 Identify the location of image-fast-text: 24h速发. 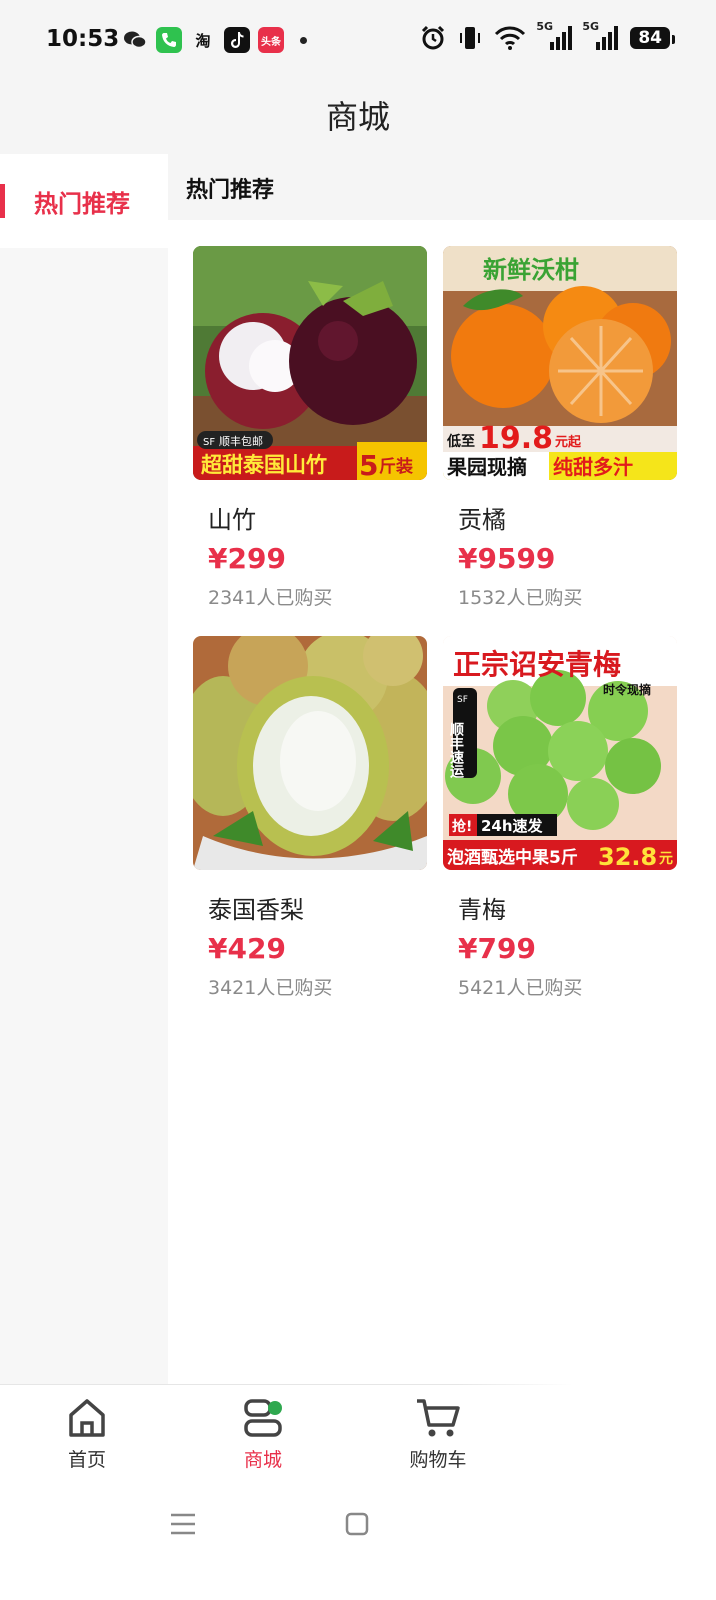
(512, 826).